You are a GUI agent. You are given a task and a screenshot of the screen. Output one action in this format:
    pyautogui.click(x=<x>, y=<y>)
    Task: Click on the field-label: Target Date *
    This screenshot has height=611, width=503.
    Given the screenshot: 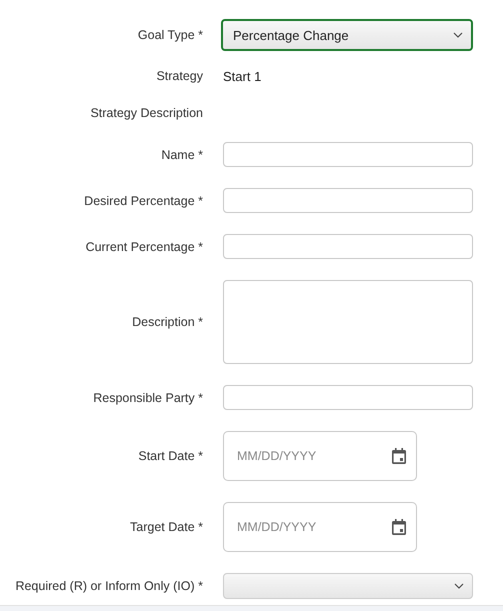 What is the action you would take?
    pyautogui.click(x=166, y=527)
    